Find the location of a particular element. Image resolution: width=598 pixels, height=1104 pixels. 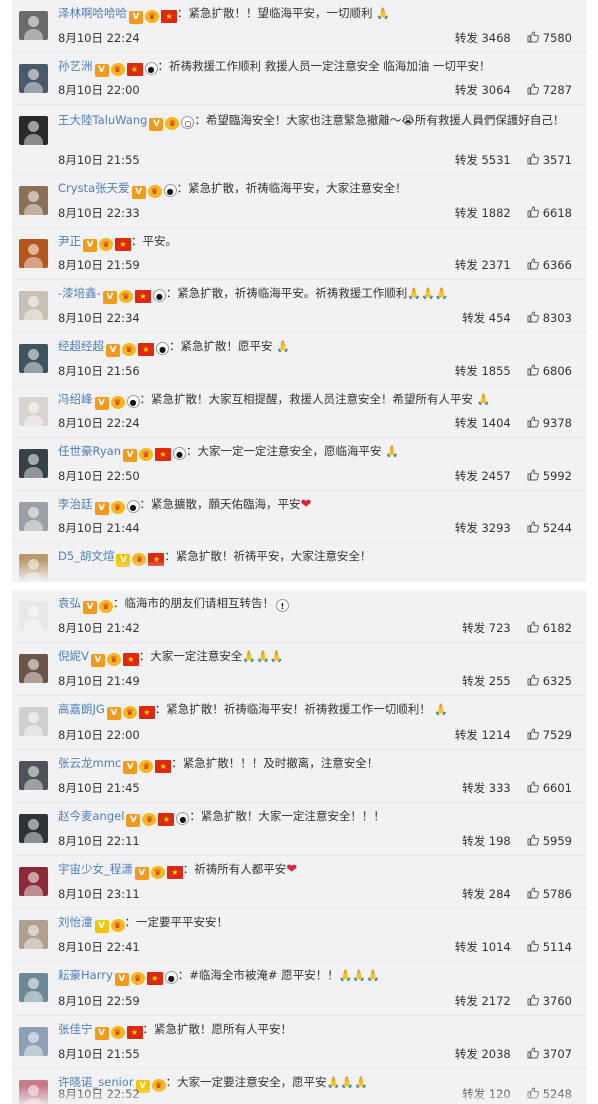

member-crown-icon: ♛ is located at coordinates (117, 926).